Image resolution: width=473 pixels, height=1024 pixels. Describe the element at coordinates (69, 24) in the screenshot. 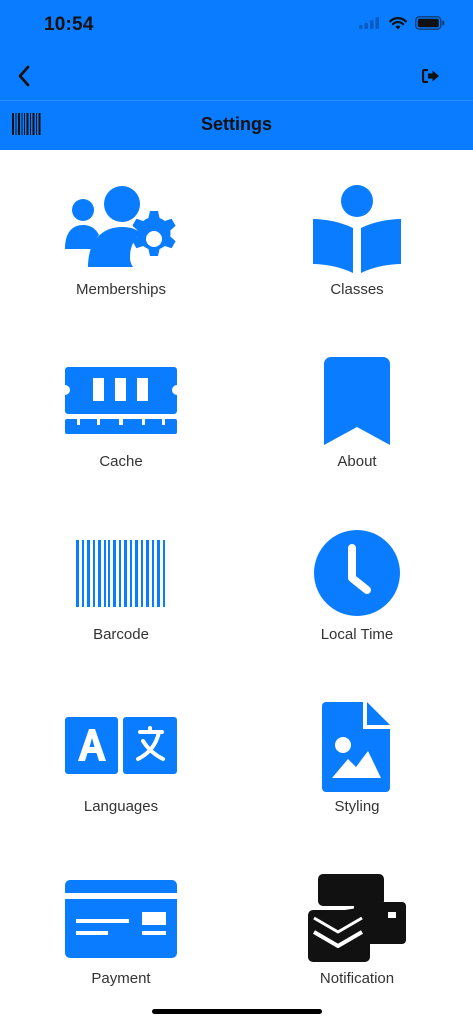

I see `status-time: 10:54` at that location.